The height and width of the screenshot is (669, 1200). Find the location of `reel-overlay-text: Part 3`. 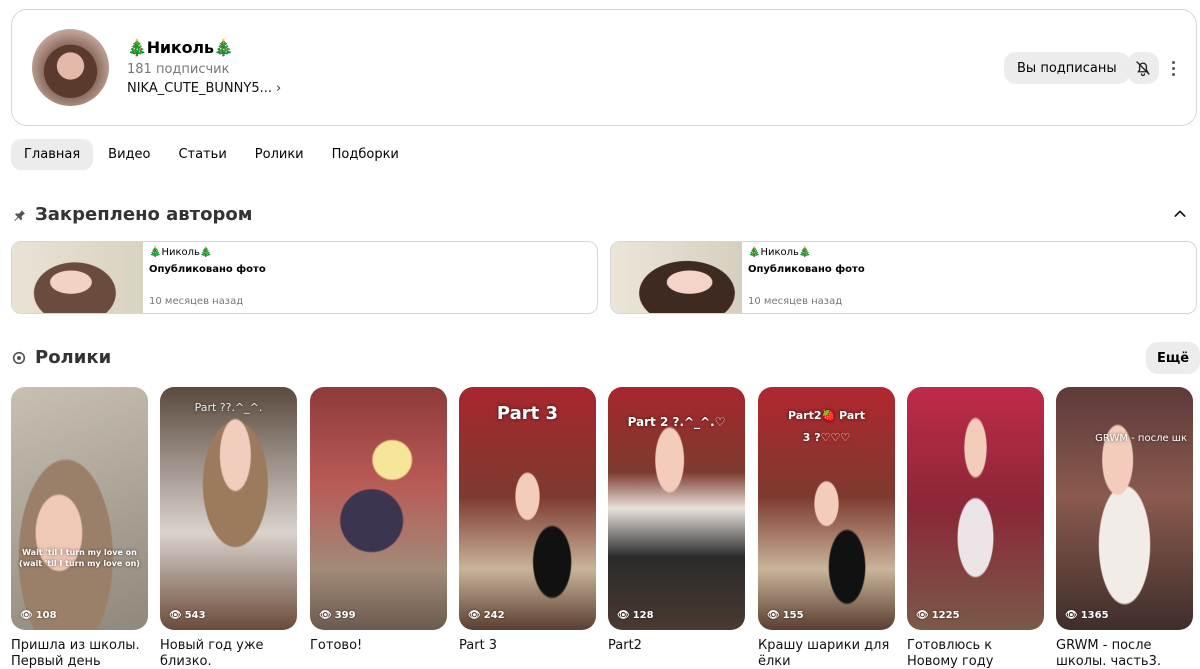

reel-overlay-text: Part 3 is located at coordinates (527, 413).